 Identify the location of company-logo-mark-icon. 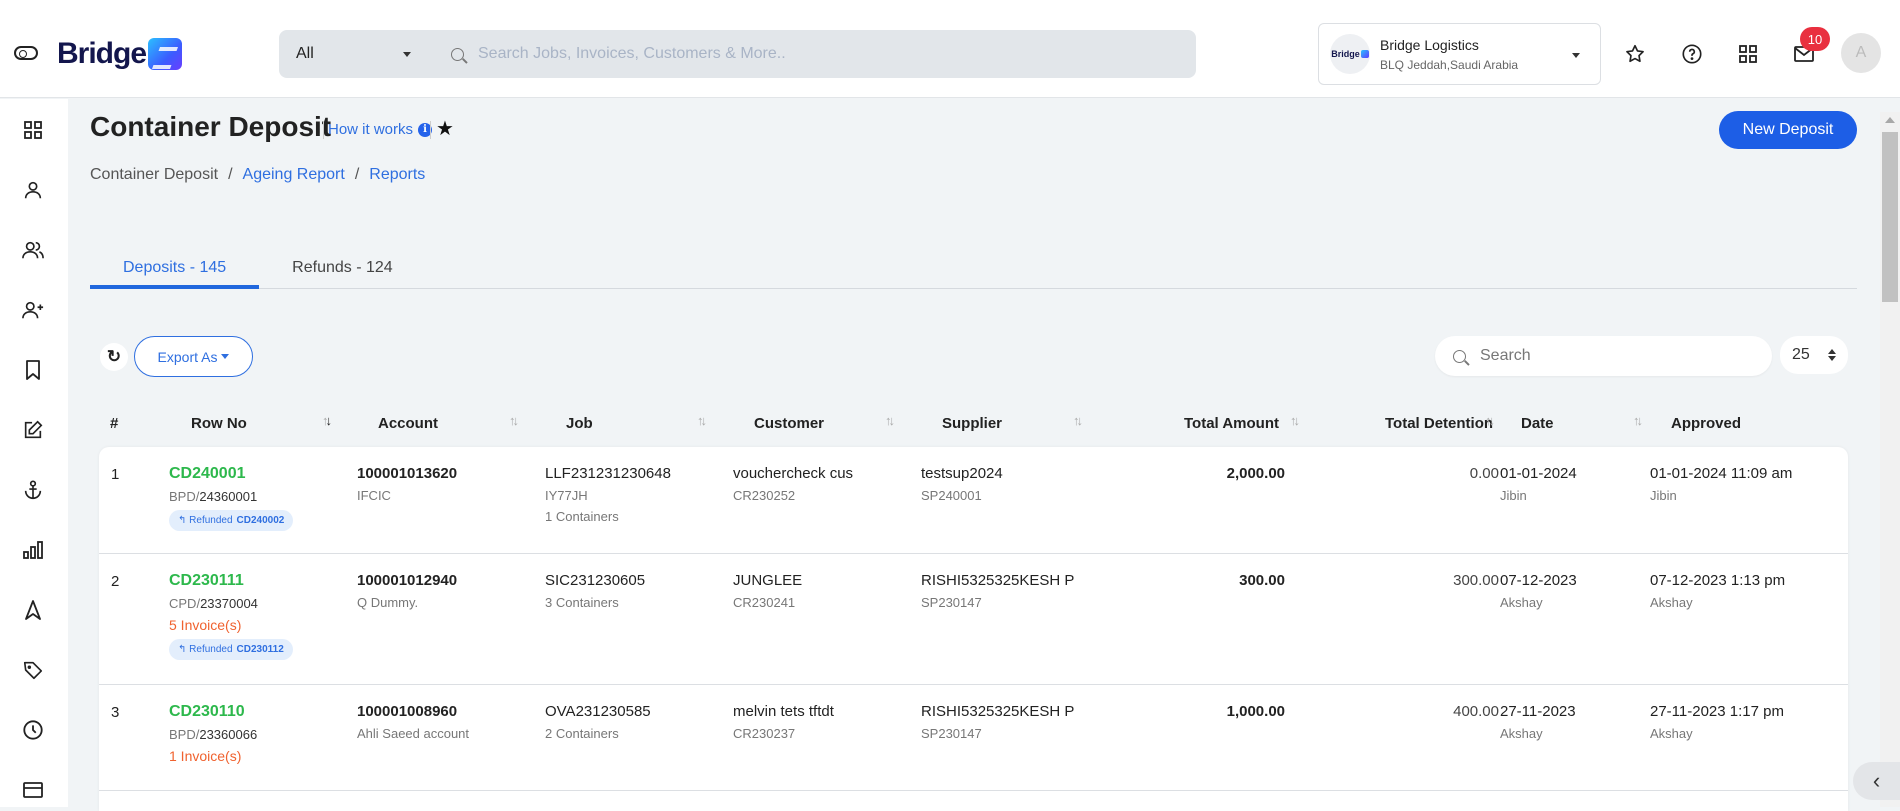
(1364, 54).